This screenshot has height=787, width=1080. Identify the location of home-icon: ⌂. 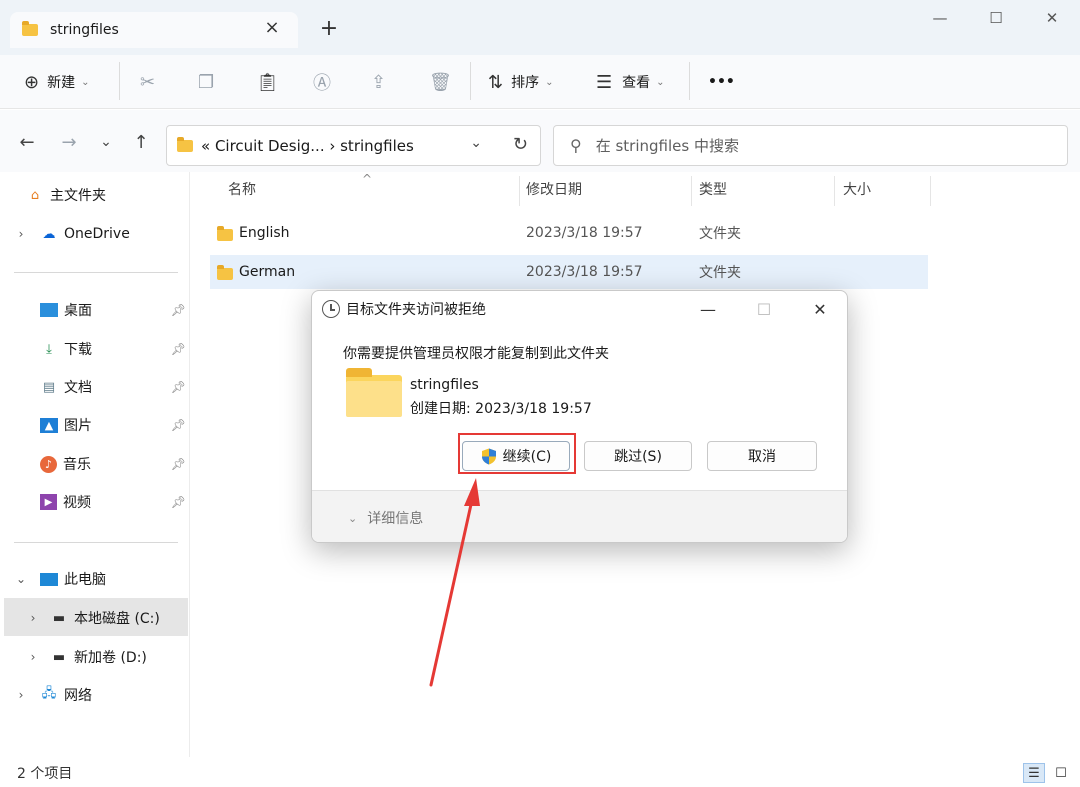
(35, 195).